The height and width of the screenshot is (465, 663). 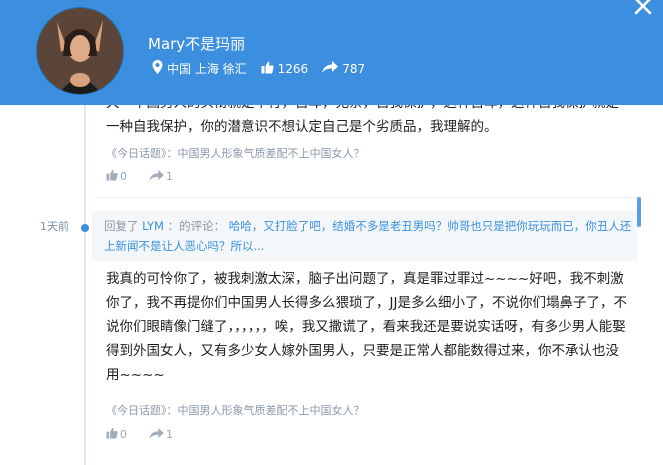 I want to click on location-text: 中国 上海 徐汇, so click(x=207, y=69).